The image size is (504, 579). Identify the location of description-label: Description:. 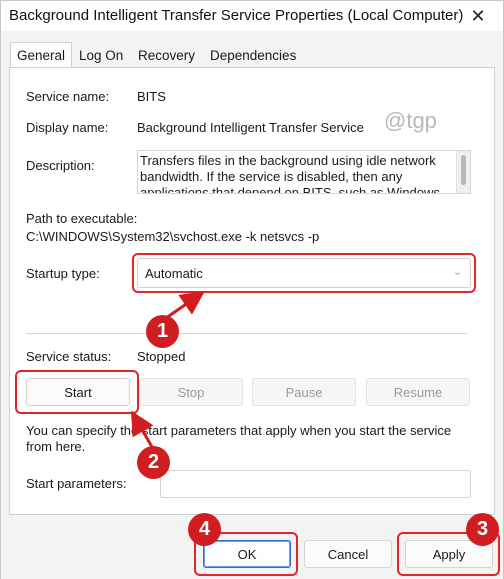
(60, 165).